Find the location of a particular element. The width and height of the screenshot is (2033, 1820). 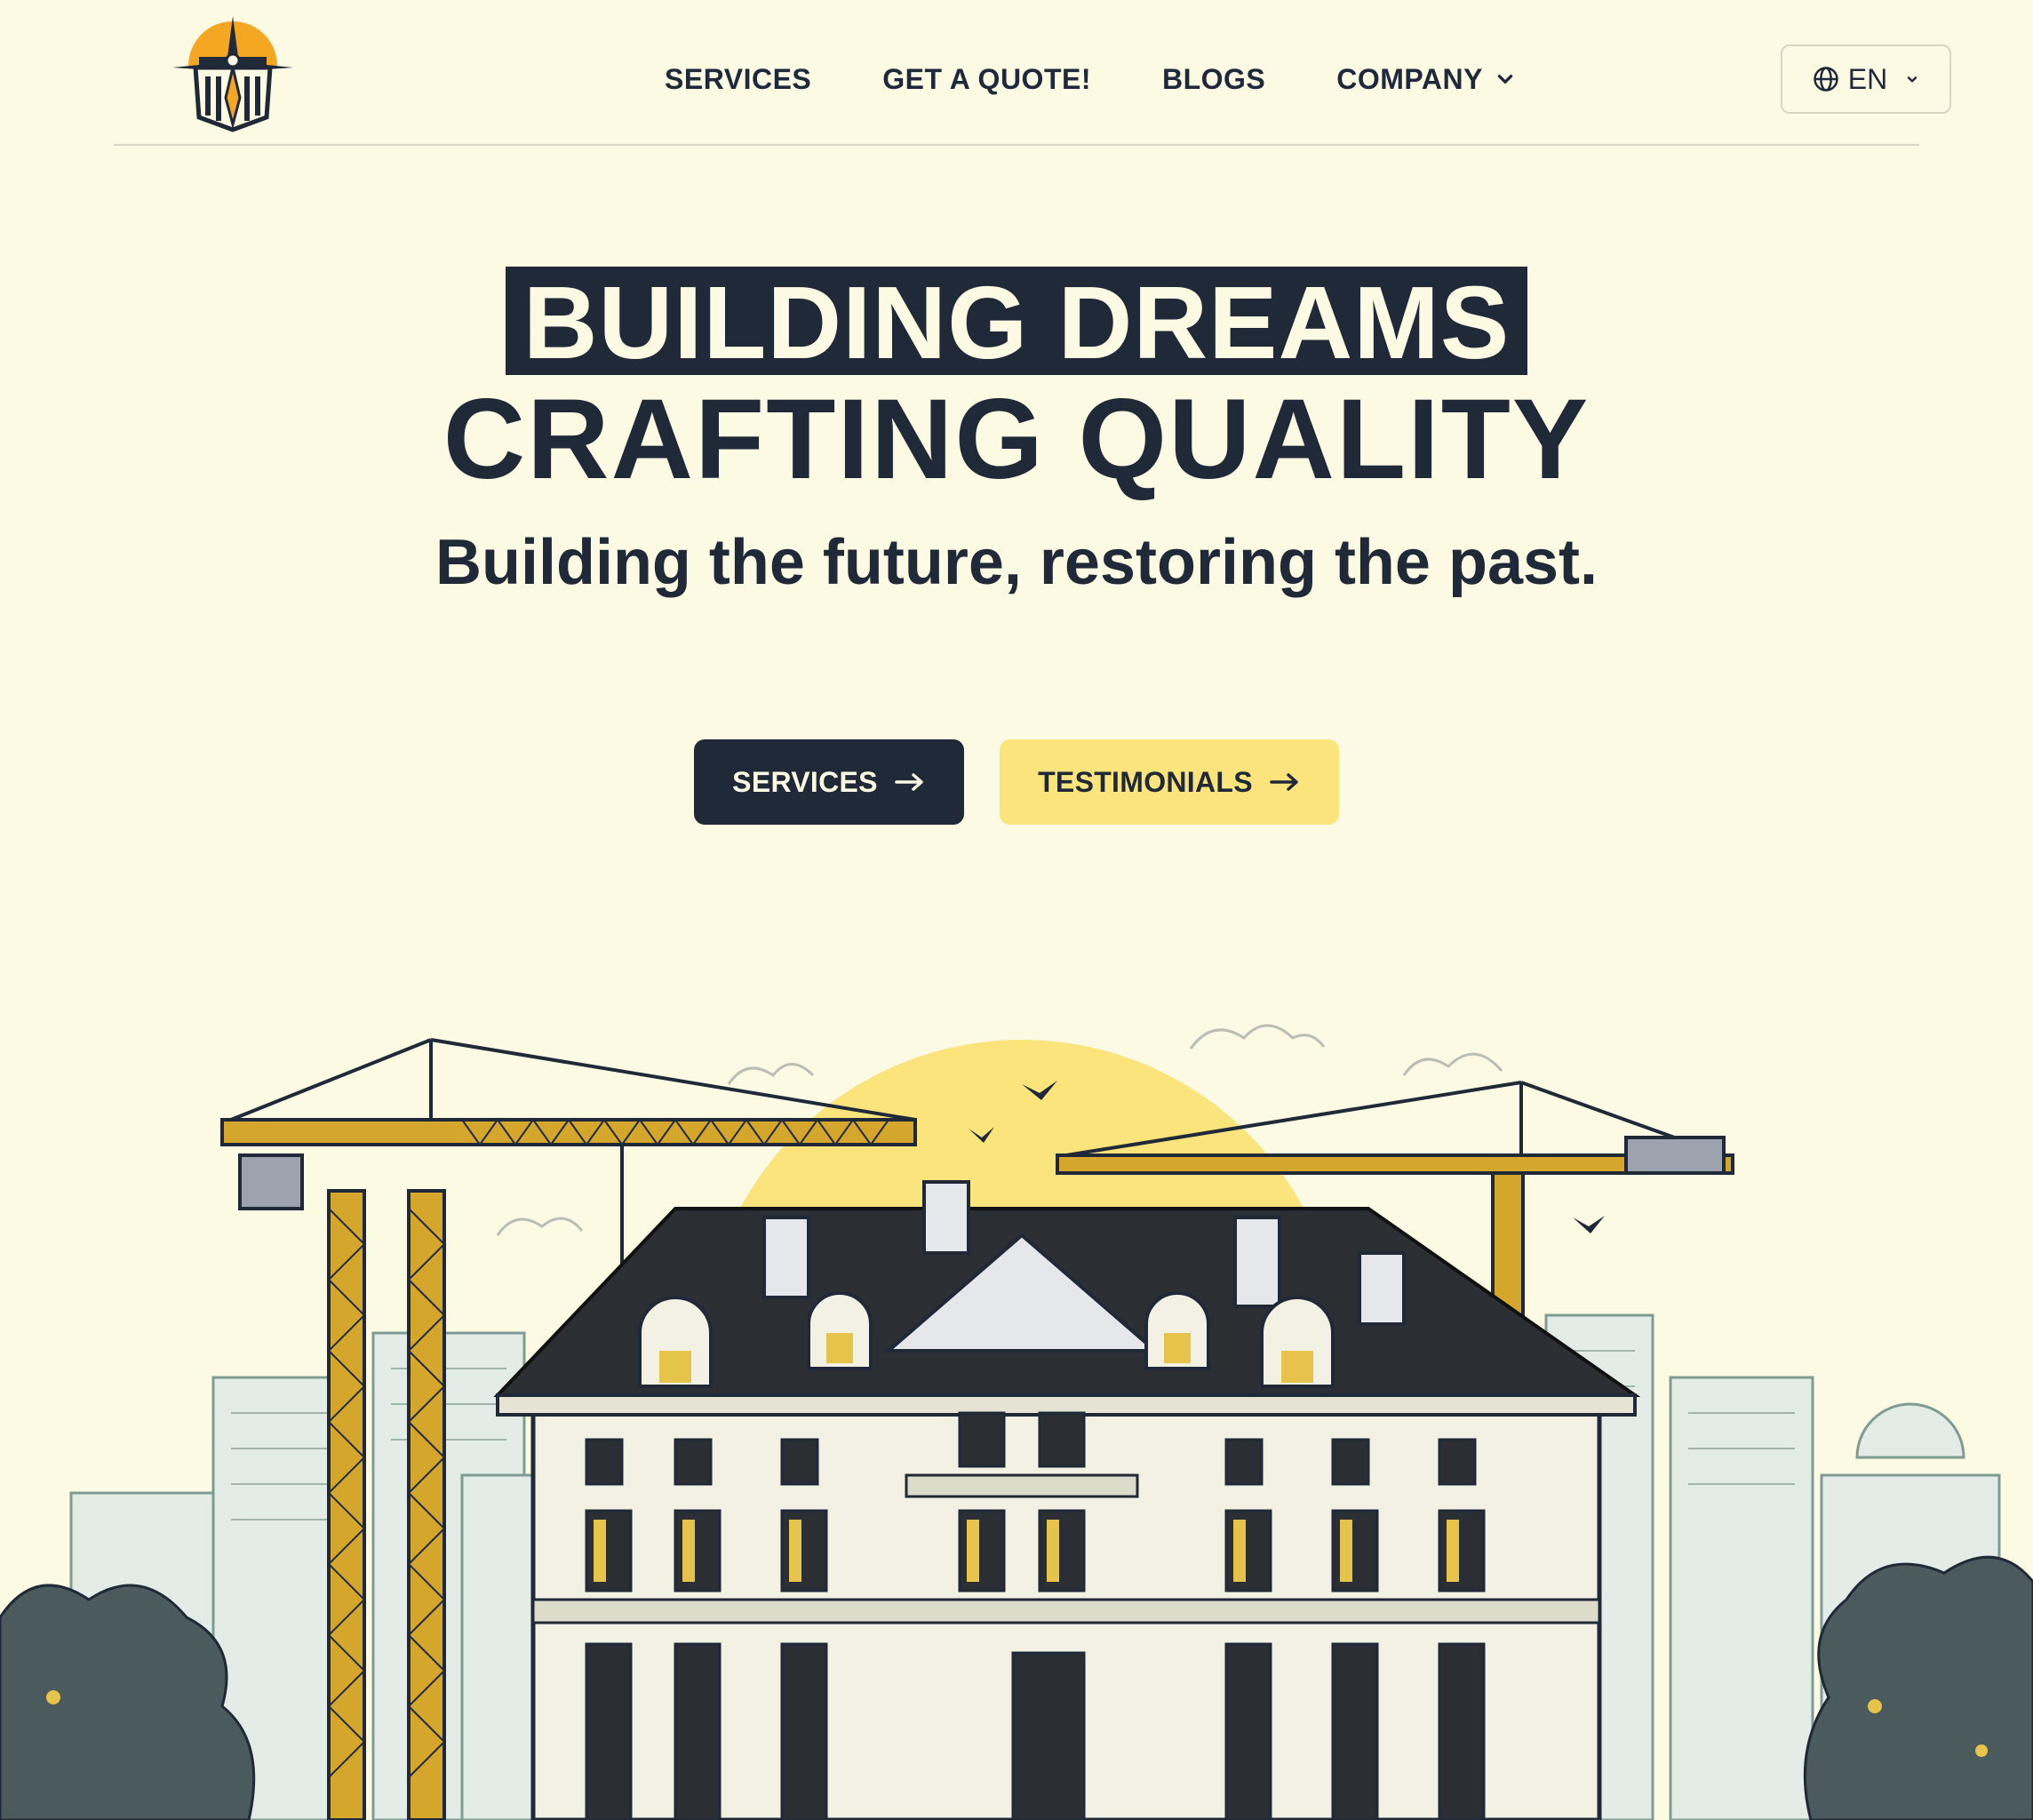

logo-icon is located at coordinates (233, 74).